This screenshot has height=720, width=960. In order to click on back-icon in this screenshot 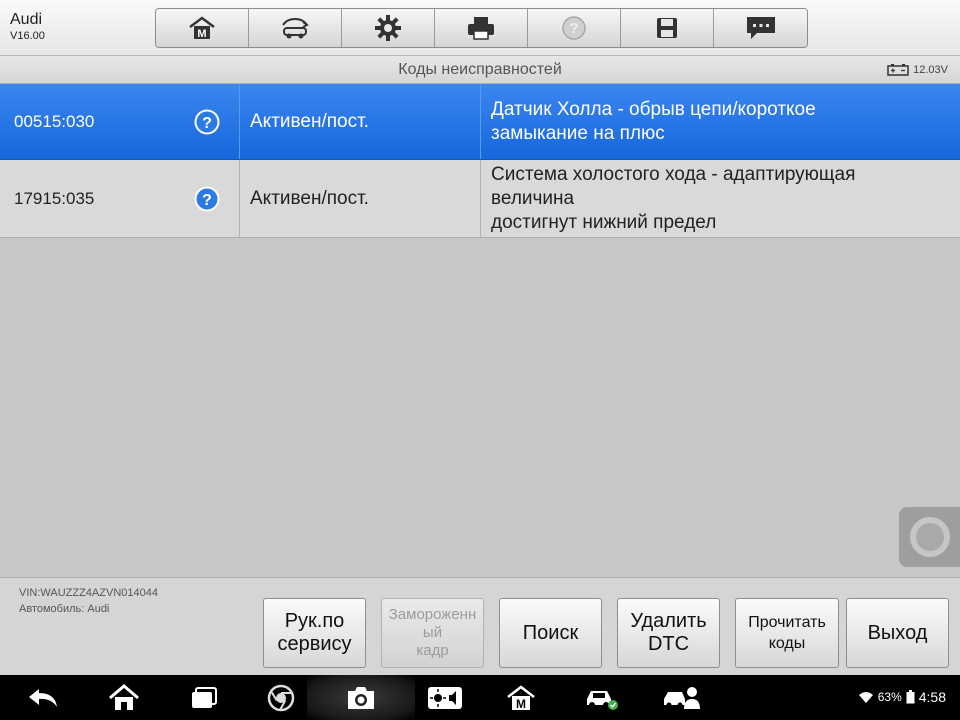, I will do `click(43, 697)`.